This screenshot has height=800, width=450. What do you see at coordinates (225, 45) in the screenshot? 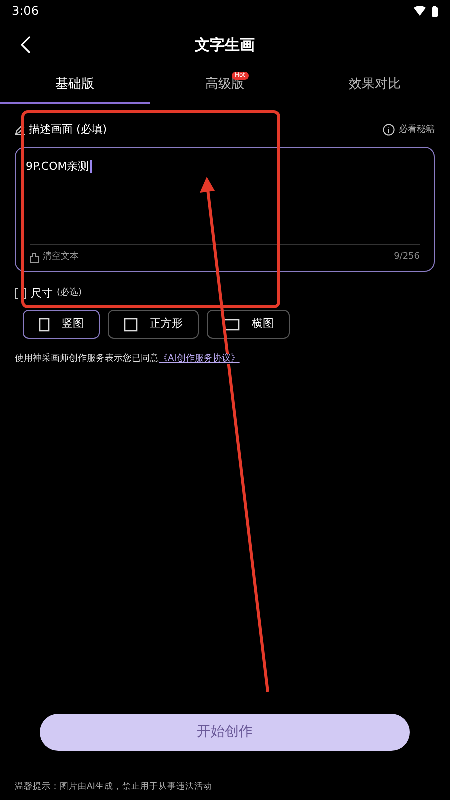
I see `page-title: 文字生画` at bounding box center [225, 45].